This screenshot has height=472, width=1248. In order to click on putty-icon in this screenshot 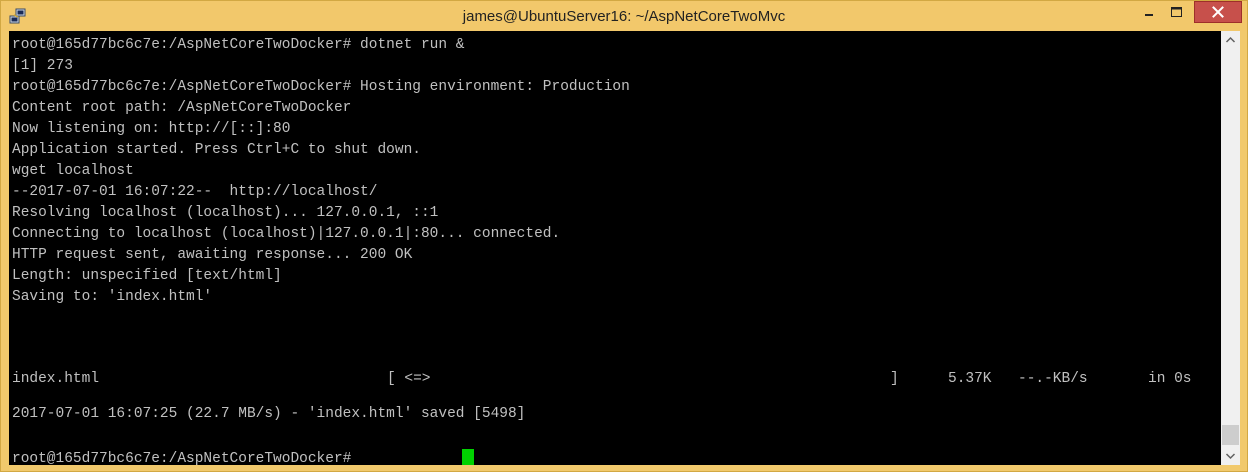, I will do `click(18, 16)`.